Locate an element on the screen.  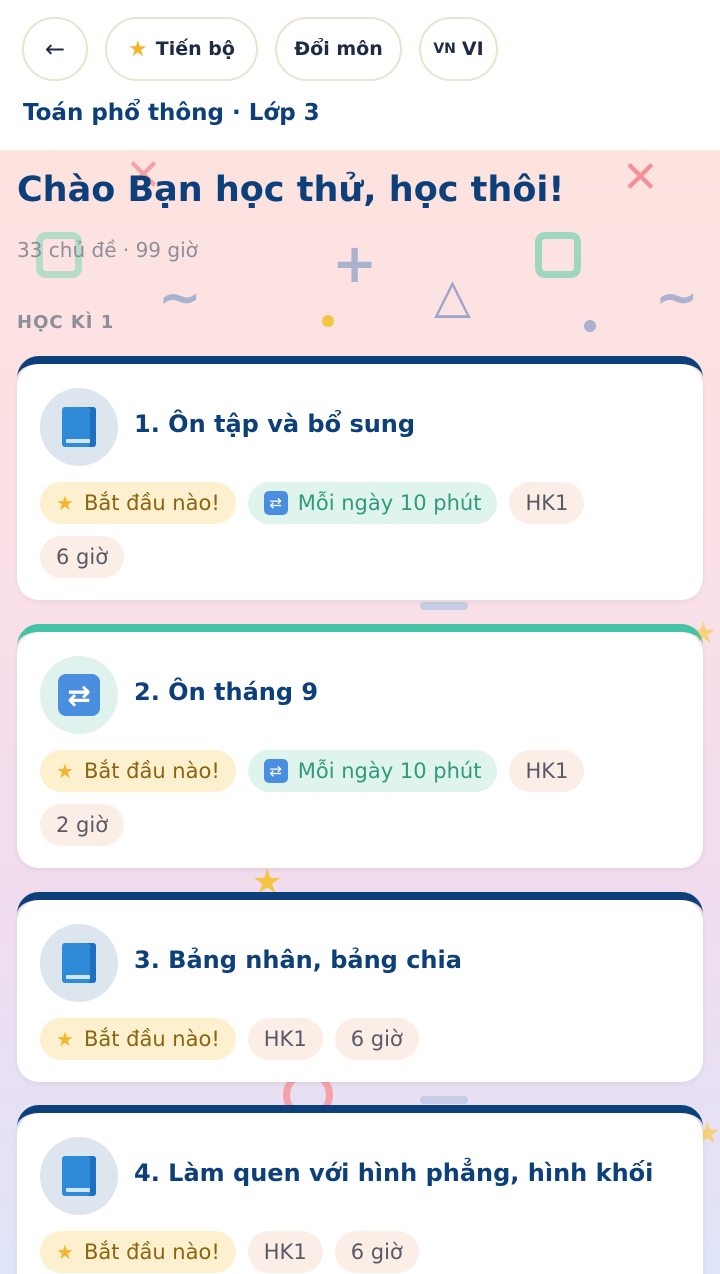
subject-line: Toán phổ thông · Lớp 3 is located at coordinates (171, 113).